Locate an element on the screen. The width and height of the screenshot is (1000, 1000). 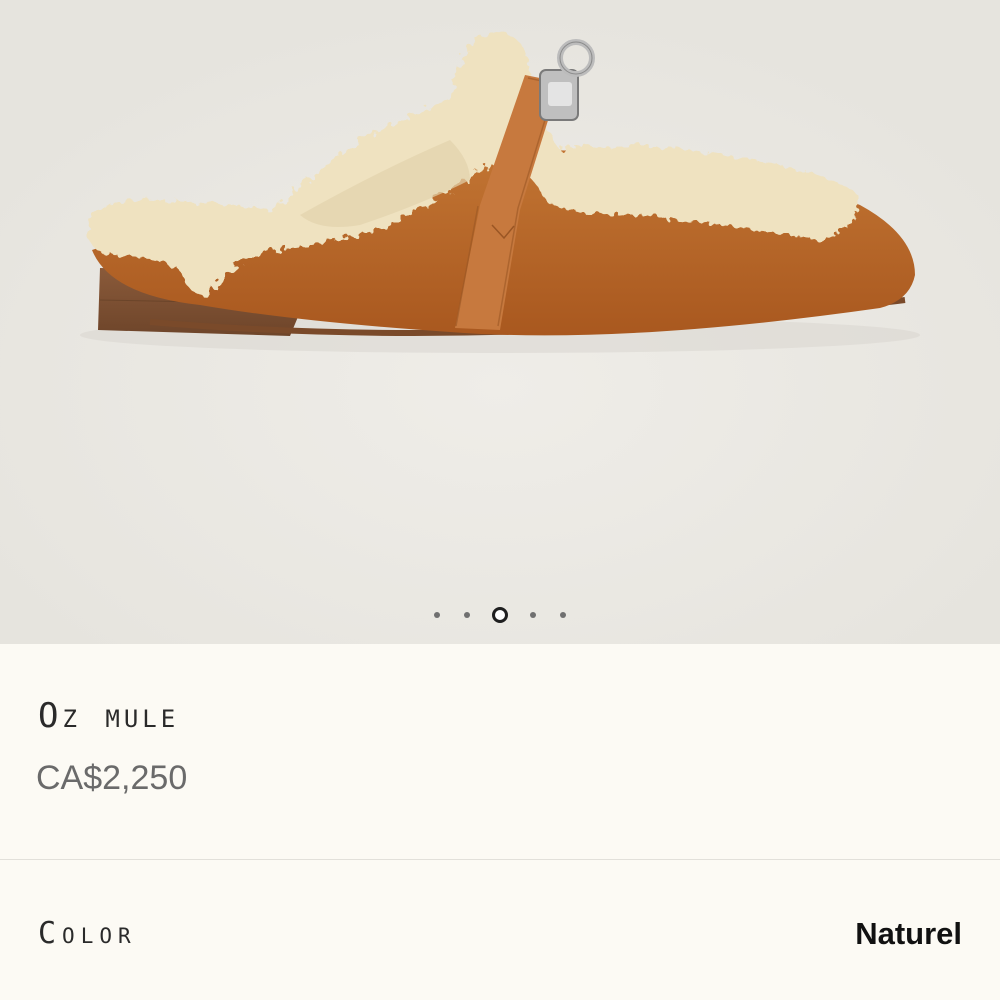
product-price: CA$2,250 is located at coordinates (112, 778).